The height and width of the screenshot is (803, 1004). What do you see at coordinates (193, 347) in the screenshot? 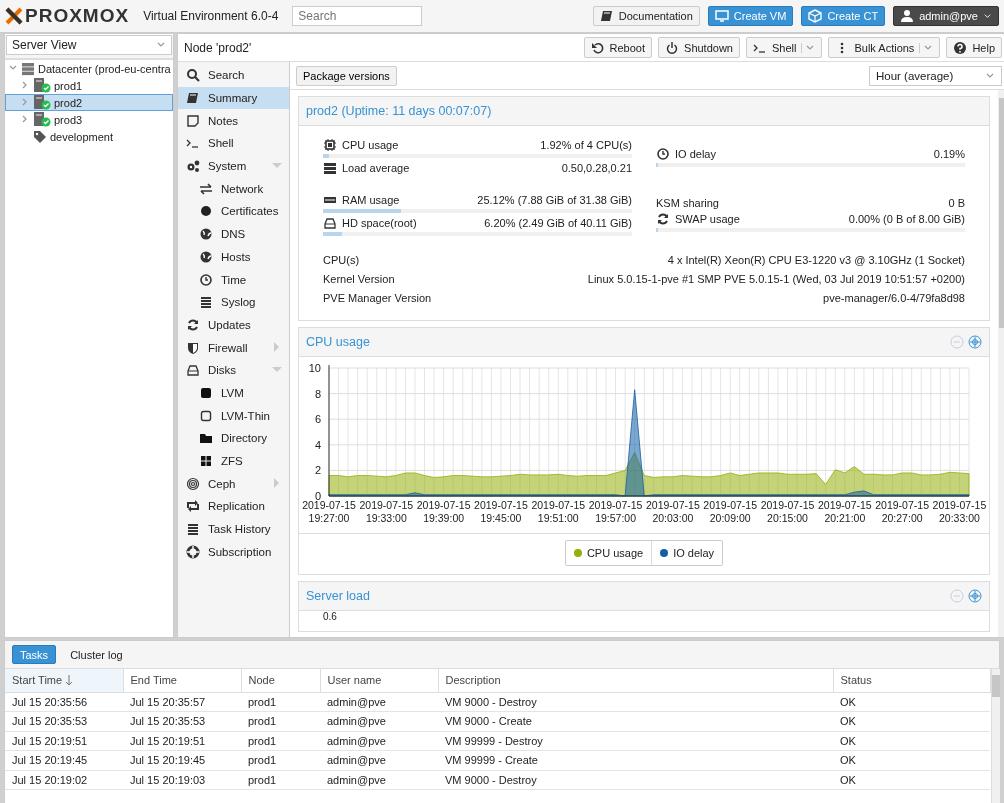
I see `shield-icon` at bounding box center [193, 347].